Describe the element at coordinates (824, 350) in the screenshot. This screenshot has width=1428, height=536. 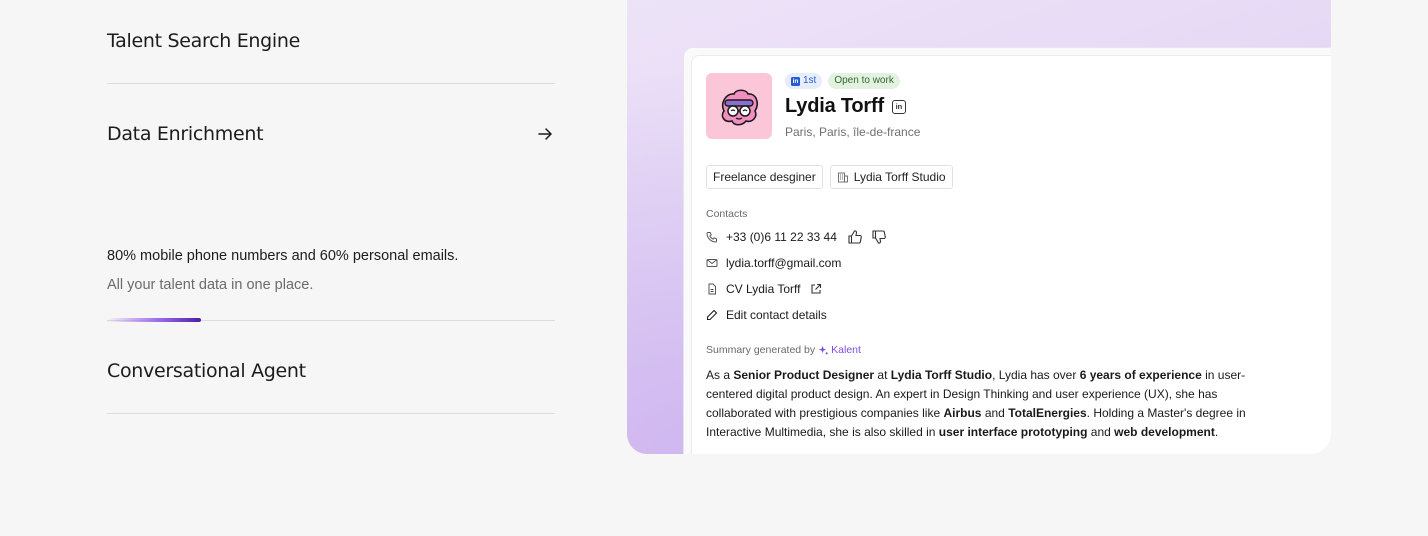
I see `sparkle-icon` at that location.